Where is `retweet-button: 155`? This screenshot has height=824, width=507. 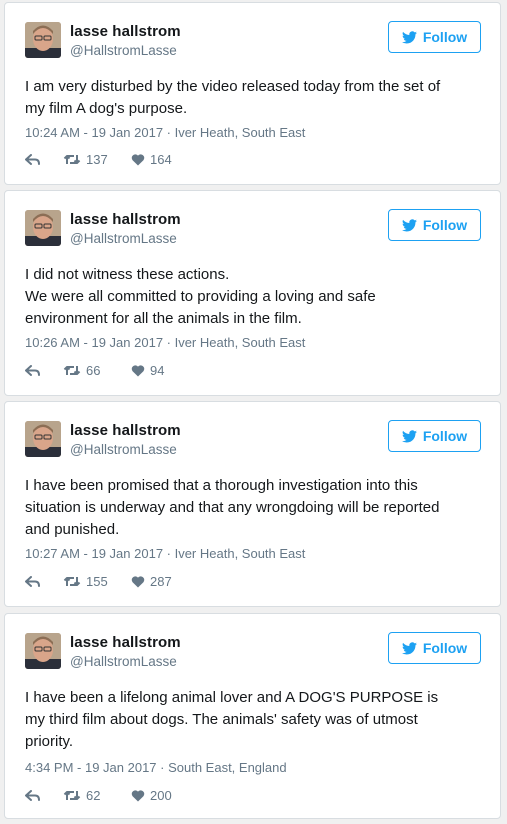 retweet-button: 155 is located at coordinates (97, 581).